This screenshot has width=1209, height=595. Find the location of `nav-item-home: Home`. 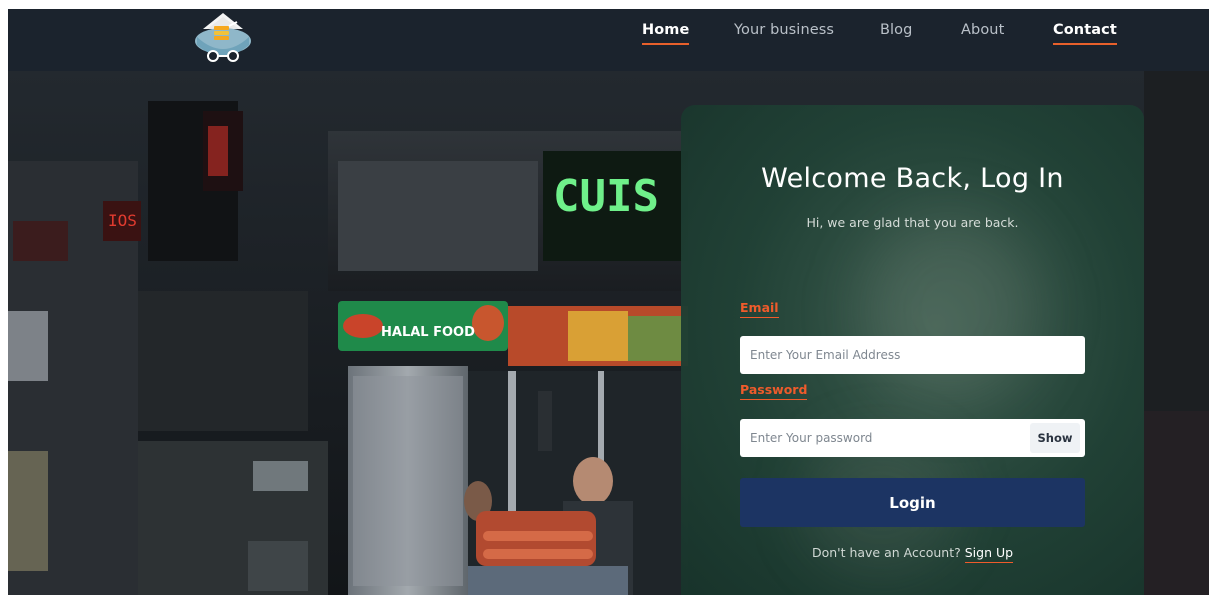

nav-item-home: Home is located at coordinates (666, 33).